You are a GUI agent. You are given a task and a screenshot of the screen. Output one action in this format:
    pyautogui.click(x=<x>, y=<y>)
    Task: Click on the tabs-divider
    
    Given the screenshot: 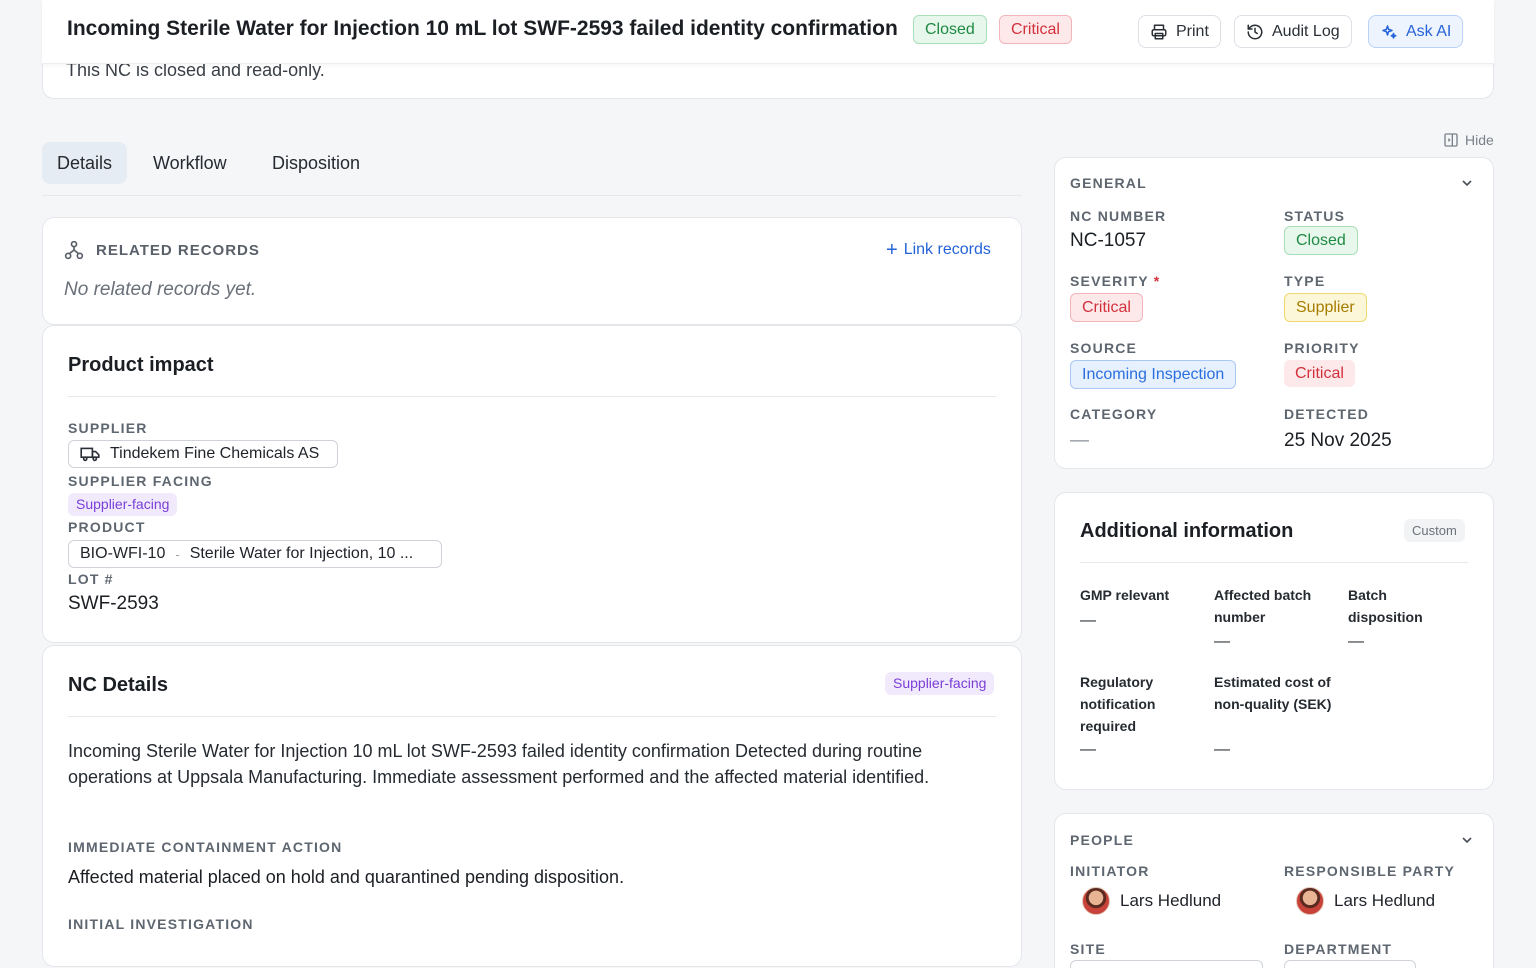 What is the action you would take?
    pyautogui.click(x=532, y=195)
    